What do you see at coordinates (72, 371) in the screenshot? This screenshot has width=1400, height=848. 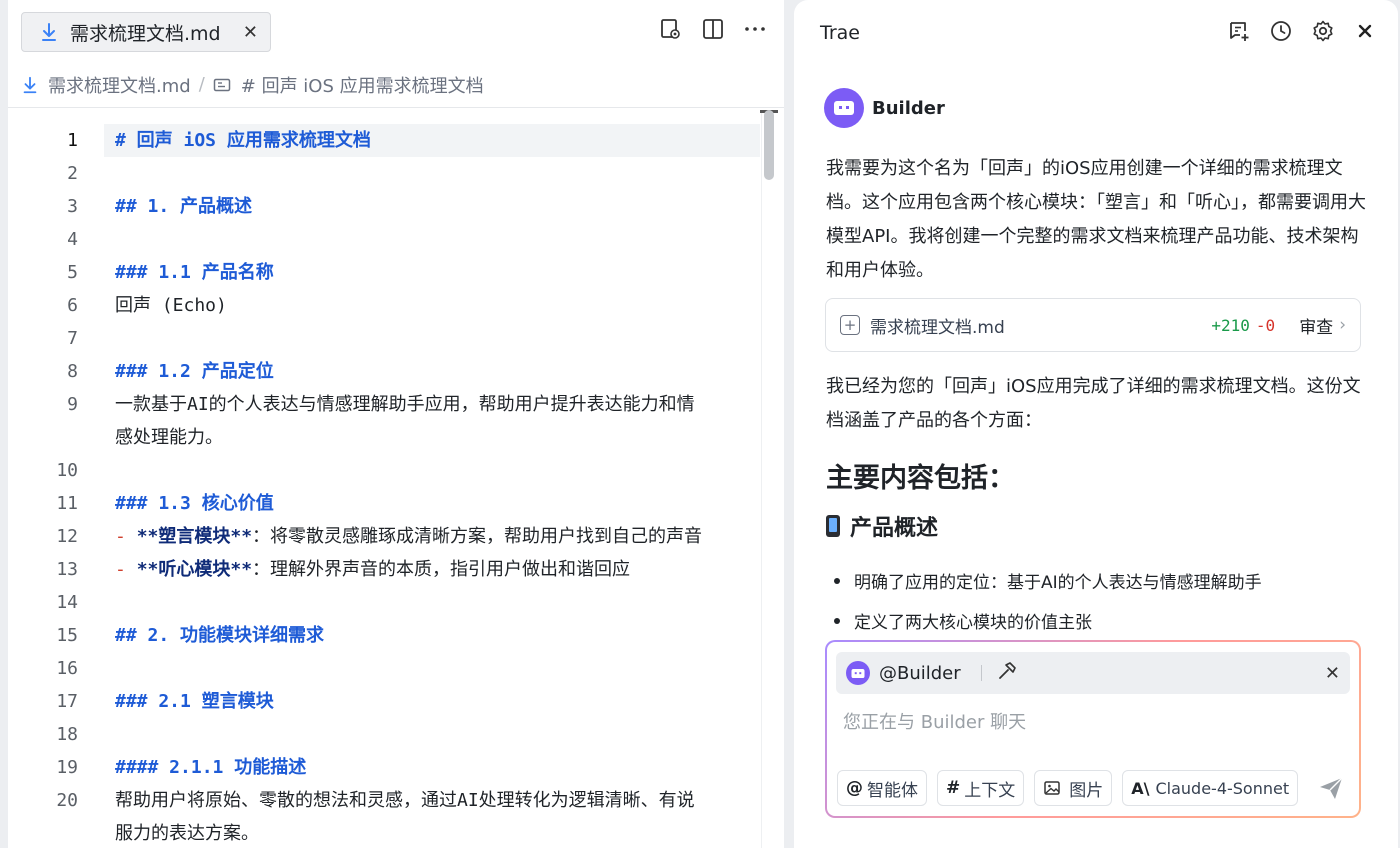 I see `line-number: 8` at bounding box center [72, 371].